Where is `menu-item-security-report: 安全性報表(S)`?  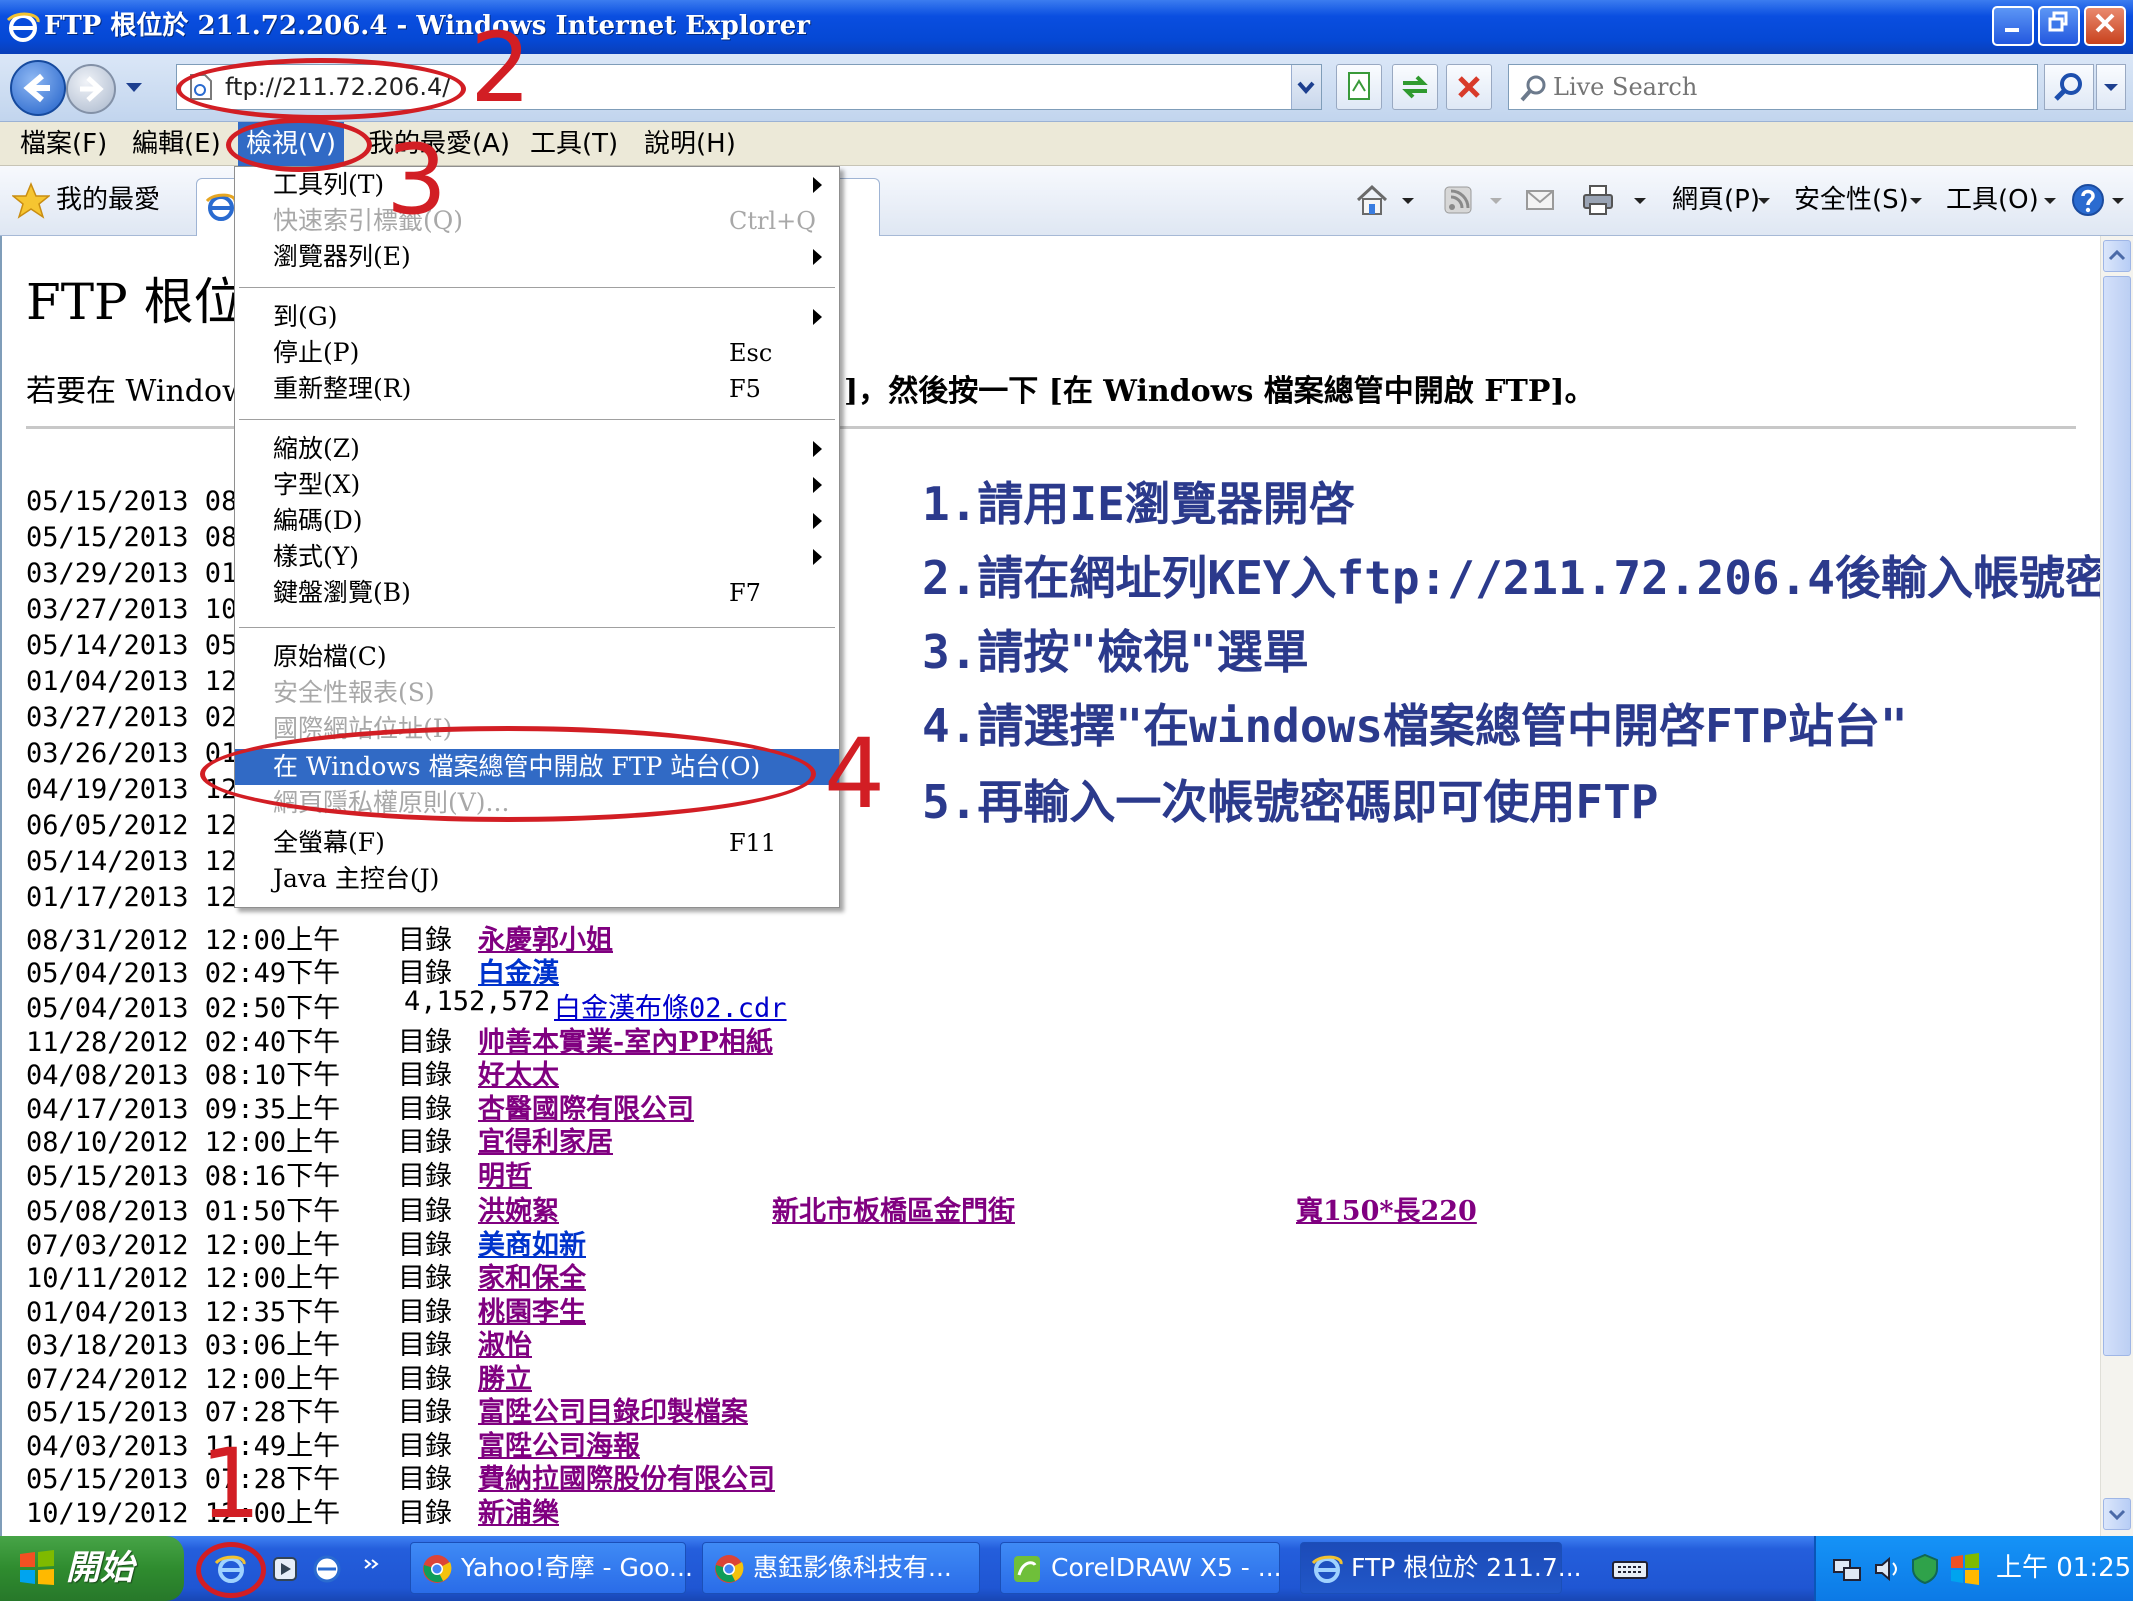
menu-item-security-report: 安全性報表(S) is located at coordinates (354, 692).